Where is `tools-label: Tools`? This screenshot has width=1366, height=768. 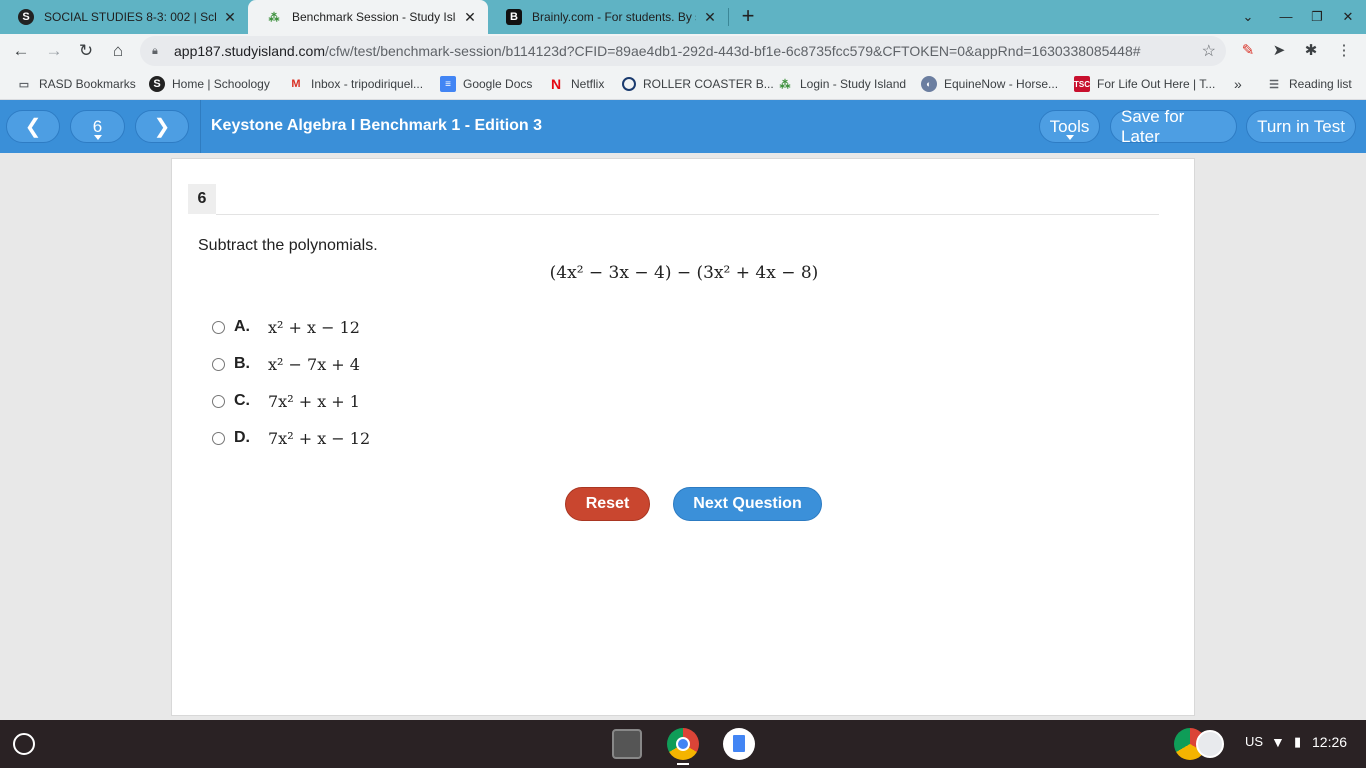 tools-label: Tools is located at coordinates (1069, 126).